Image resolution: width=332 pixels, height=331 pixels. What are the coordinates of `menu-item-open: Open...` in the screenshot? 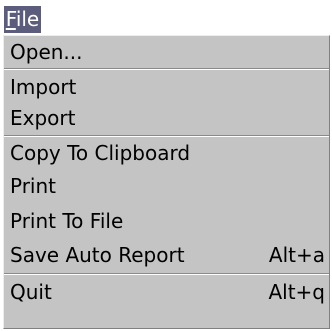 It's located at (166, 52).